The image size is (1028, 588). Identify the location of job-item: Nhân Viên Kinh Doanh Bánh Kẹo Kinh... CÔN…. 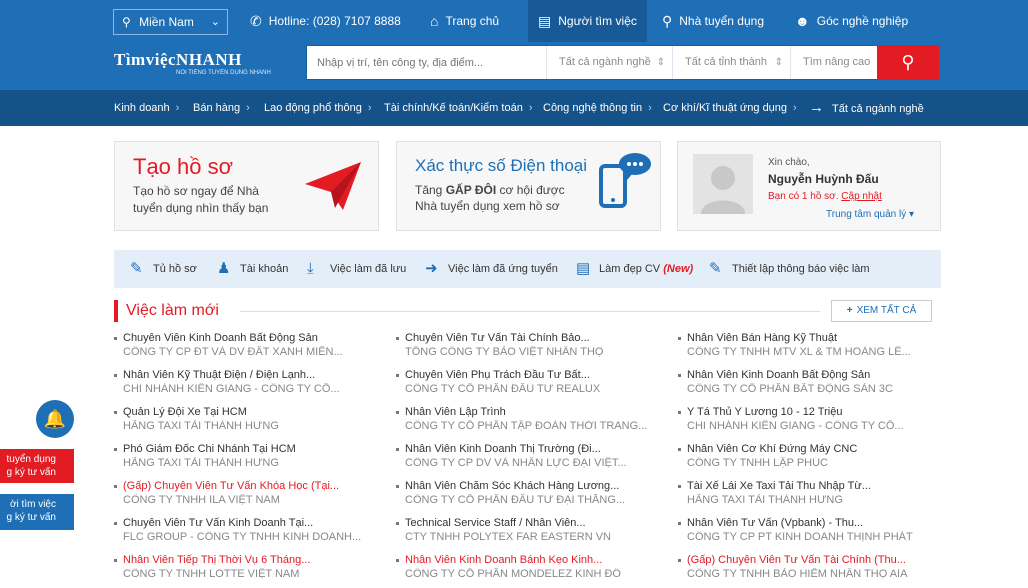
(531, 571).